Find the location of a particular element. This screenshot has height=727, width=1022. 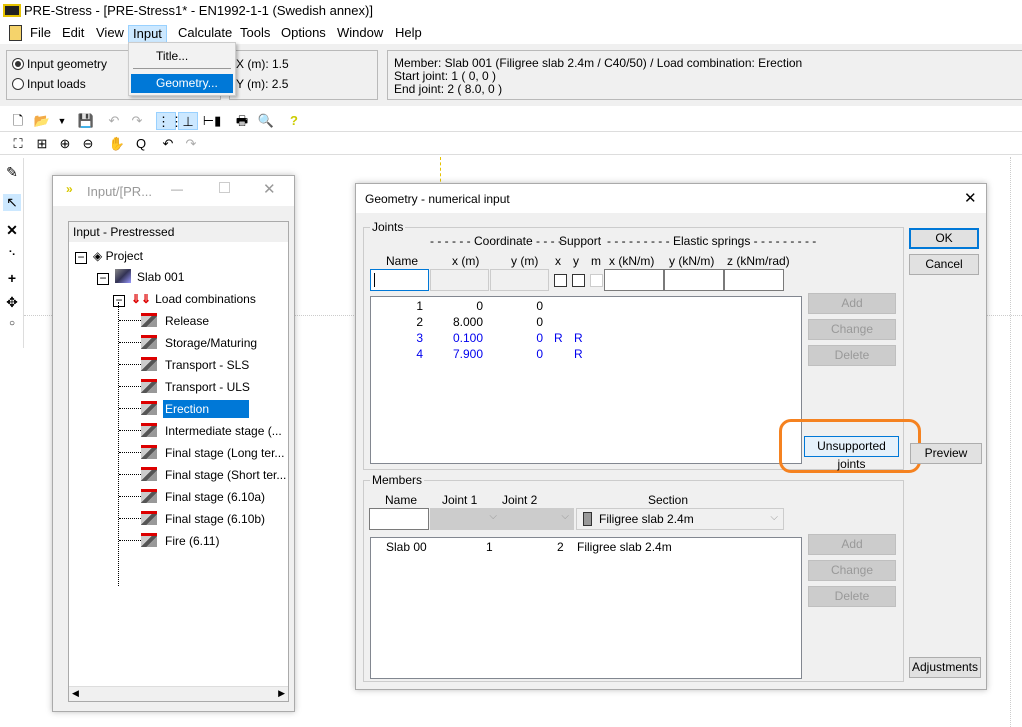

adjustments-button: Adjustments is located at coordinates (945, 667).